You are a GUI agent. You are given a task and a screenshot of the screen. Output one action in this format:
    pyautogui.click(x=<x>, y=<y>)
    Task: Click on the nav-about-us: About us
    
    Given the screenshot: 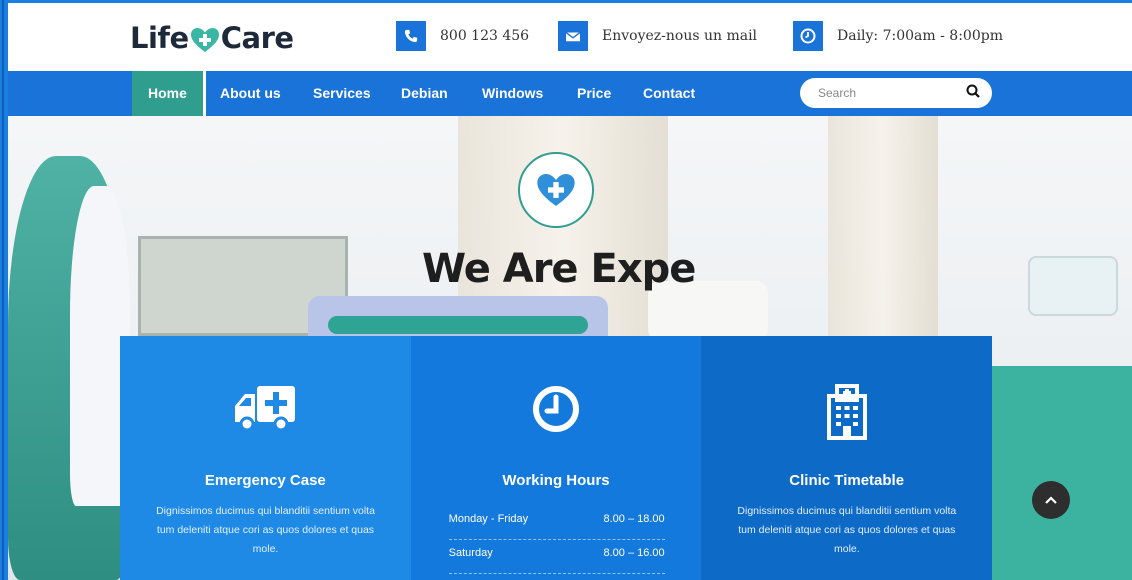 What is the action you would take?
    pyautogui.click(x=250, y=93)
    